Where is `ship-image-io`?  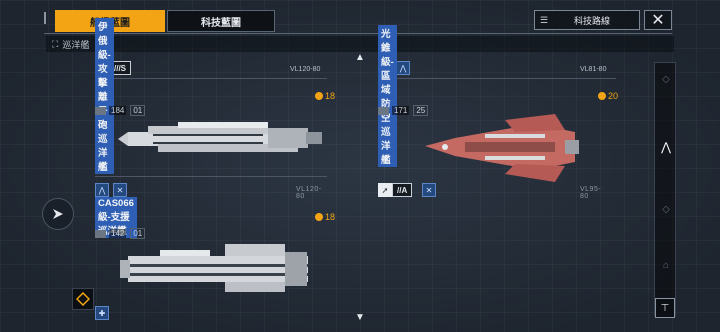
ship-image-io is located at coordinates (220, 137).